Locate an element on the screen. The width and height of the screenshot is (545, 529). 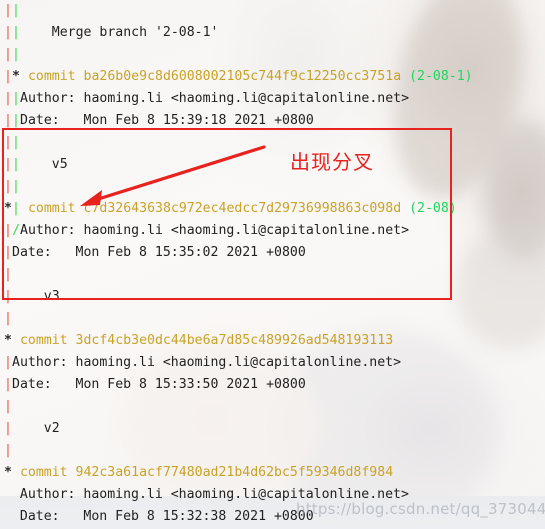
terminal-line: | v2 is located at coordinates (272, 429).